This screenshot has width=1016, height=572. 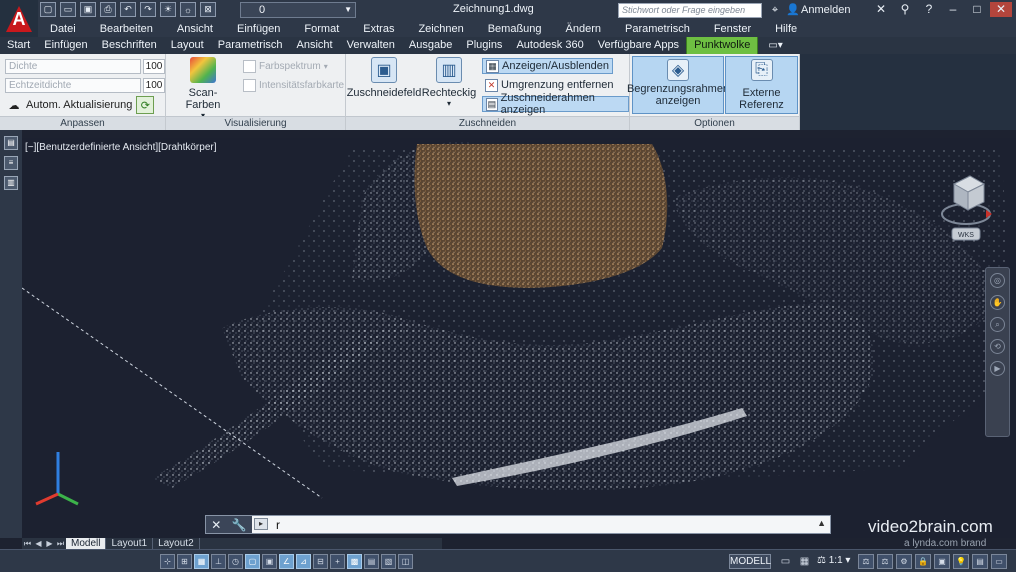 I want to click on layers-icon: ≡, so click(x=11, y=163).